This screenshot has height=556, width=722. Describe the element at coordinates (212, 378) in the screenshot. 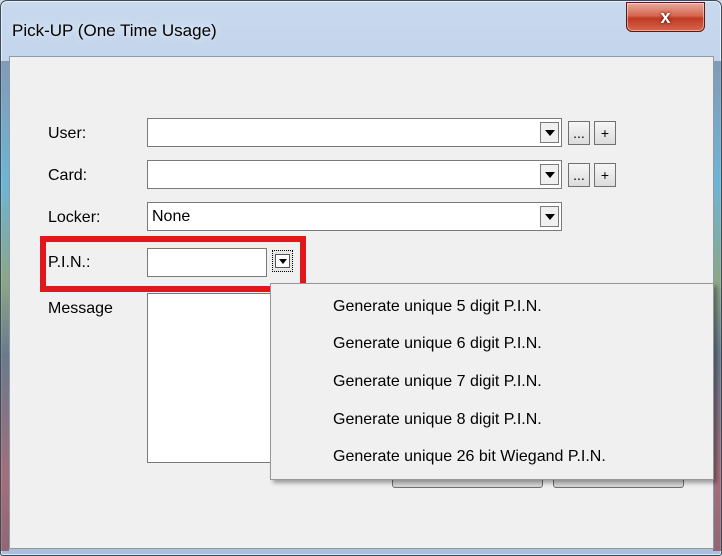

I see `message-textarea` at that location.